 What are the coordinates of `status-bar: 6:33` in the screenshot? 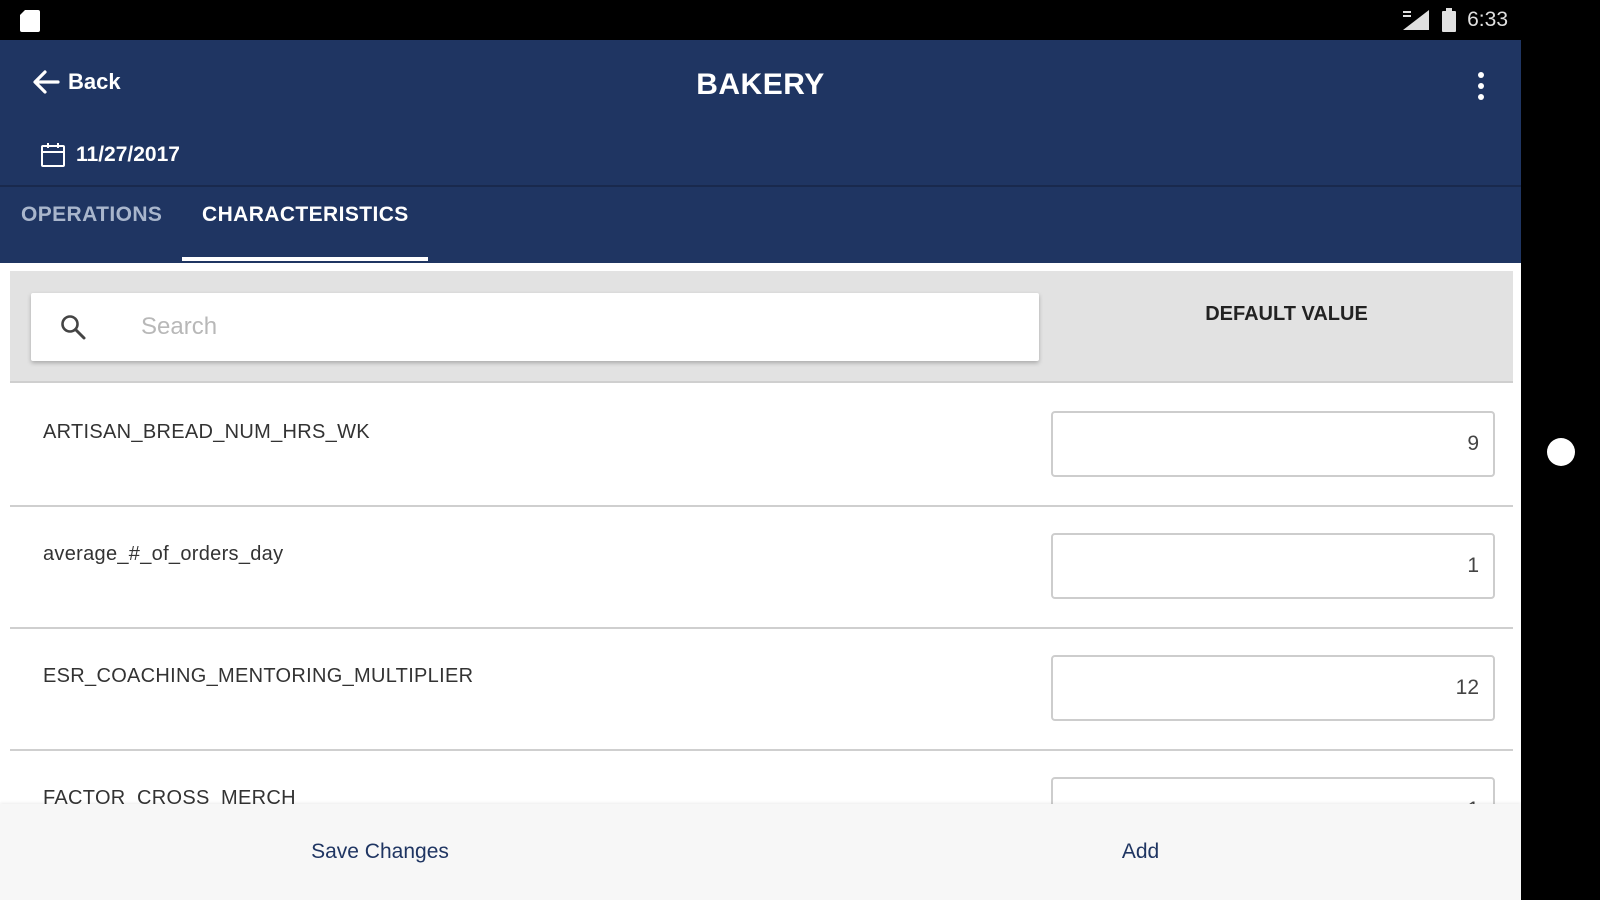 It's located at (800, 20).